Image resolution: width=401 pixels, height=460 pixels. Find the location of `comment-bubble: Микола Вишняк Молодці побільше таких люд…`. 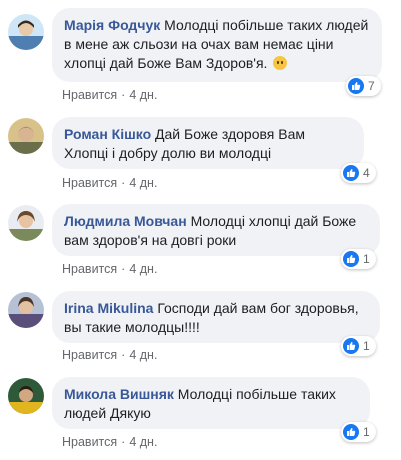

comment-bubble: Микола Вишняк Молодці побільше таких люд… is located at coordinates (211, 403).